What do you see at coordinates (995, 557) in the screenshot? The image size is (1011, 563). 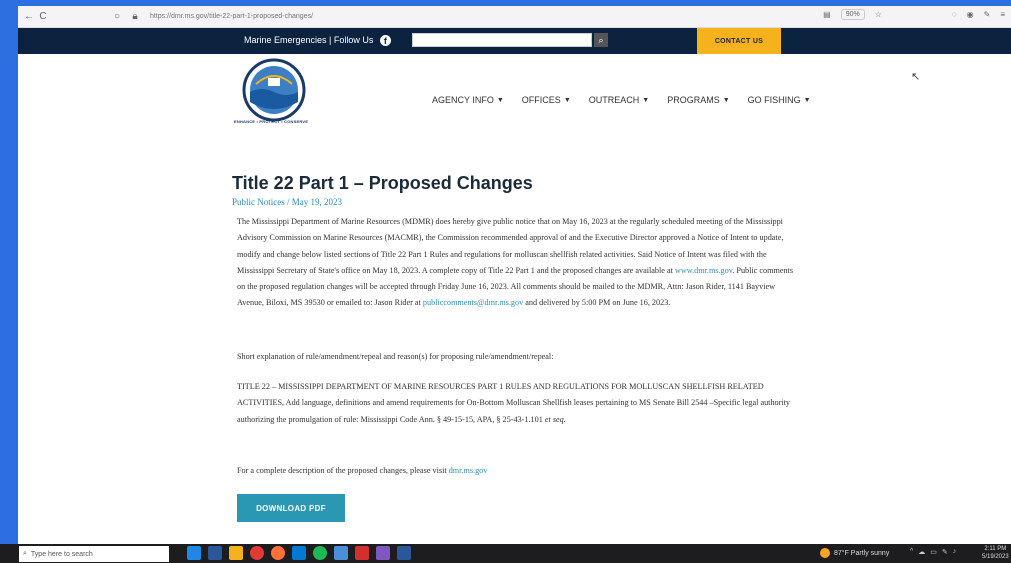 I see `clock-date: 5/19/2023` at bounding box center [995, 557].